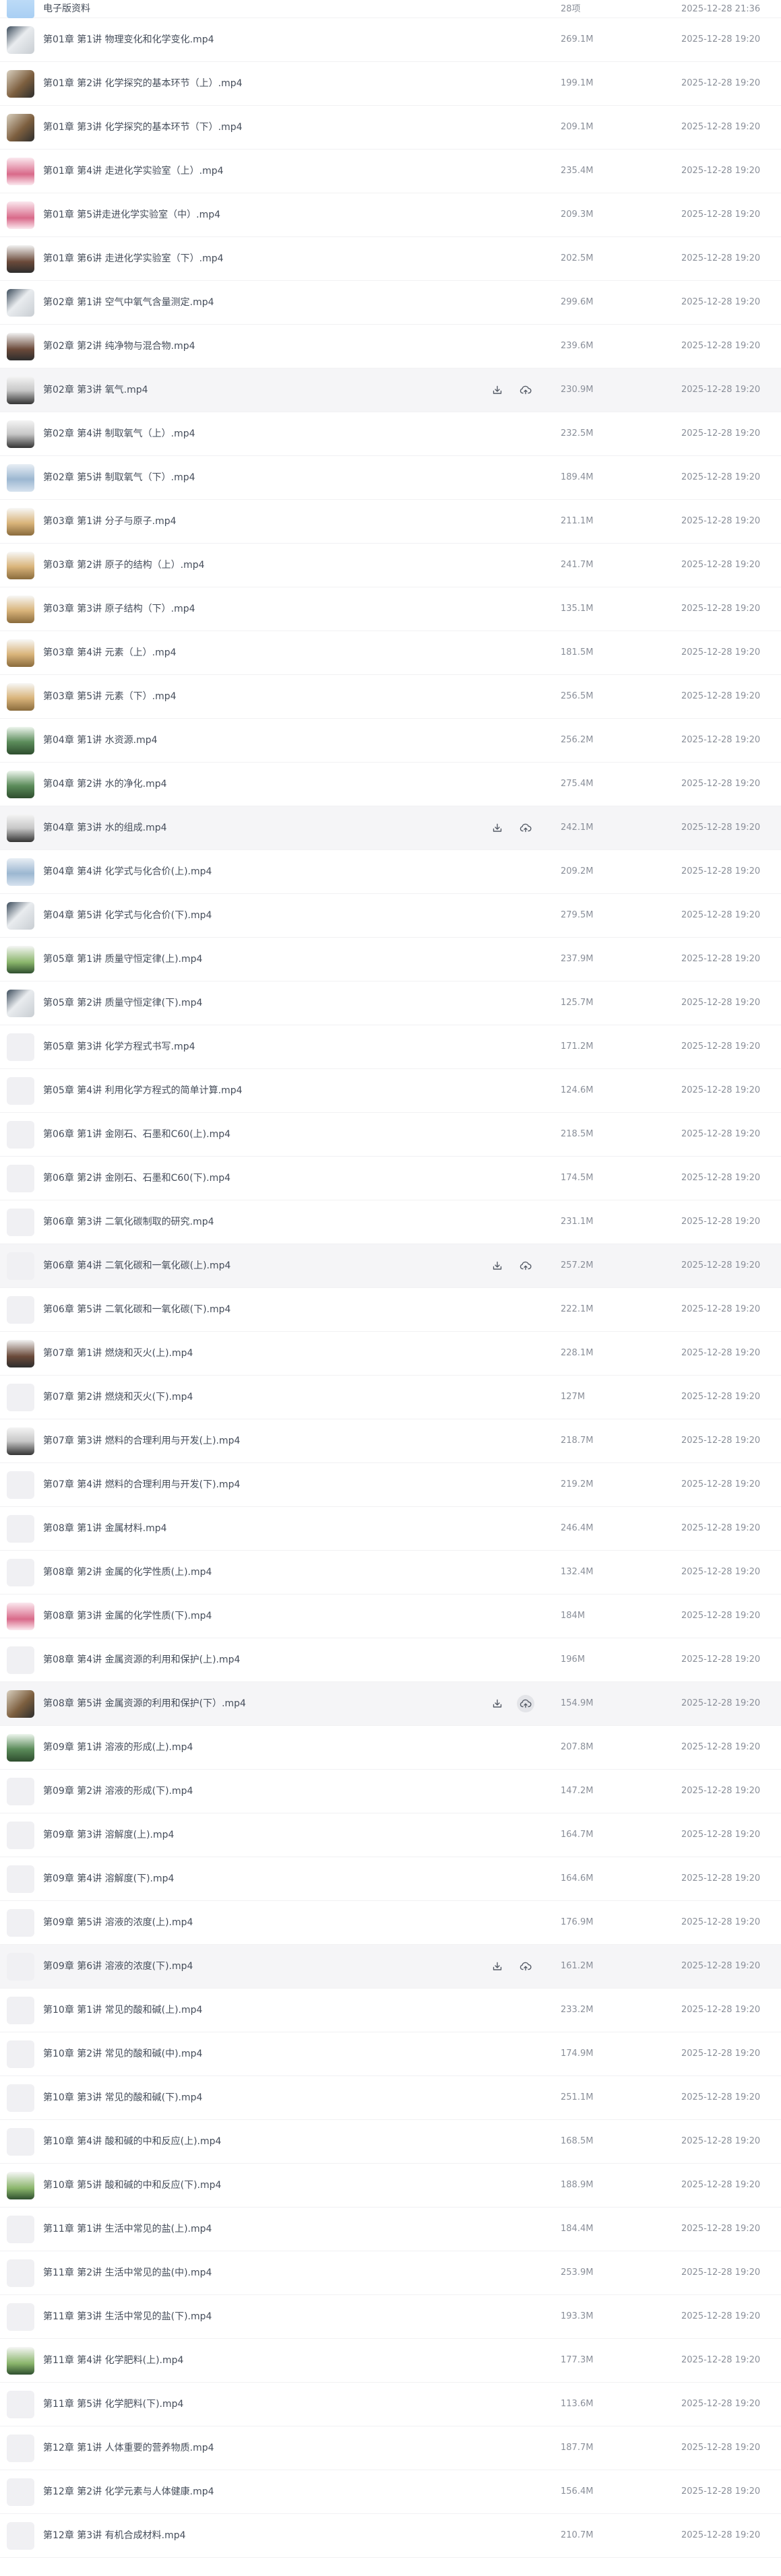  What do you see at coordinates (143, 84) in the screenshot?
I see `file-name: 第01章 第2讲 化学探究的基本环节（上）.mp4` at bounding box center [143, 84].